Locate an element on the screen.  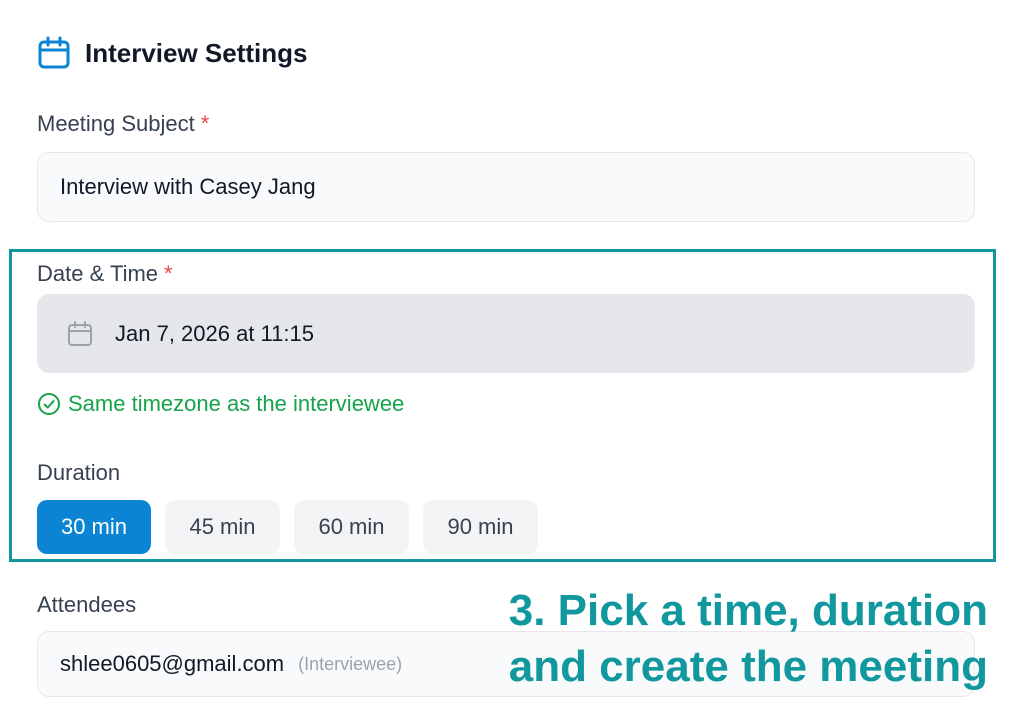
caption-line-2: and create the meeting is located at coordinates (748, 666).